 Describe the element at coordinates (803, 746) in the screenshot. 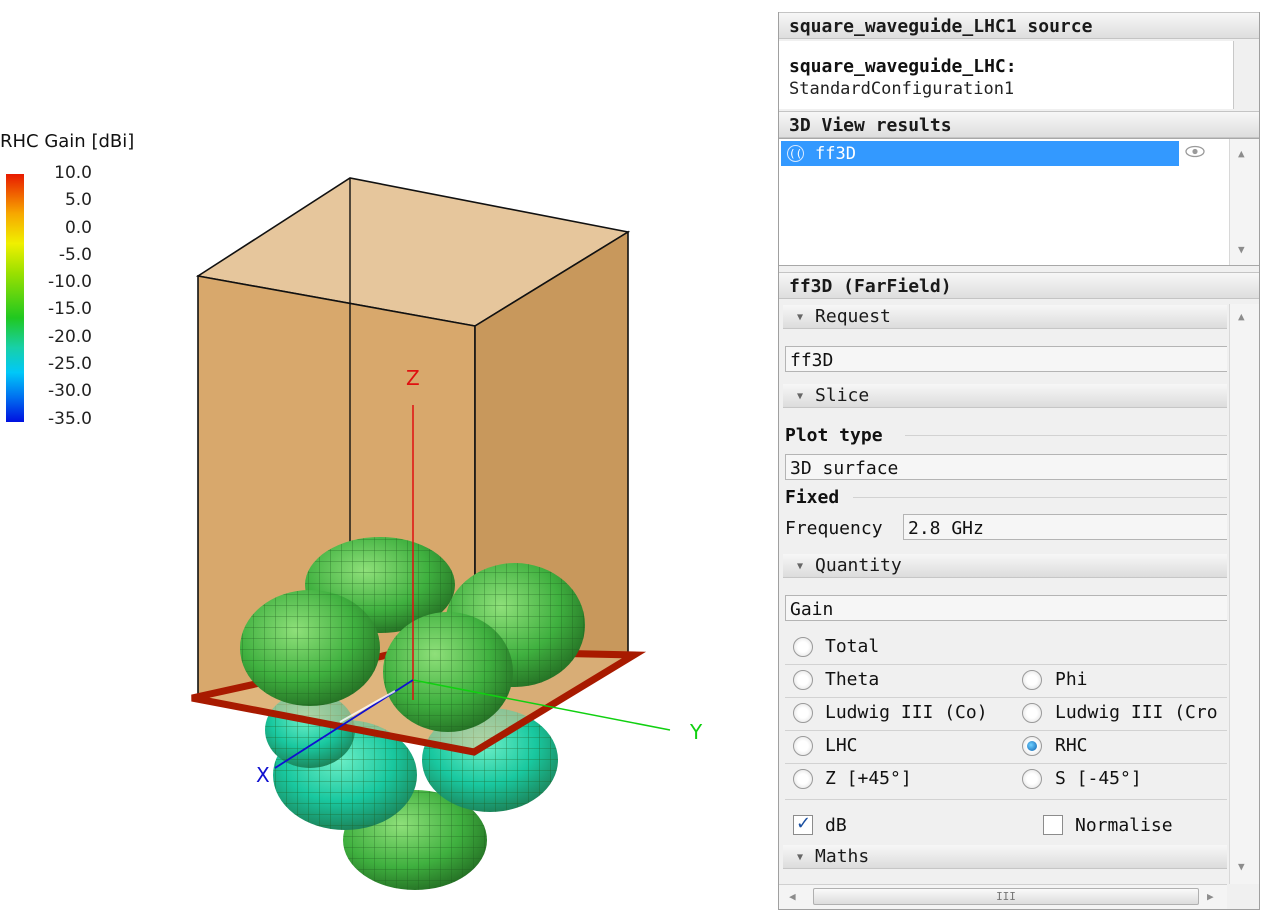

I see `radio-lhc` at that location.